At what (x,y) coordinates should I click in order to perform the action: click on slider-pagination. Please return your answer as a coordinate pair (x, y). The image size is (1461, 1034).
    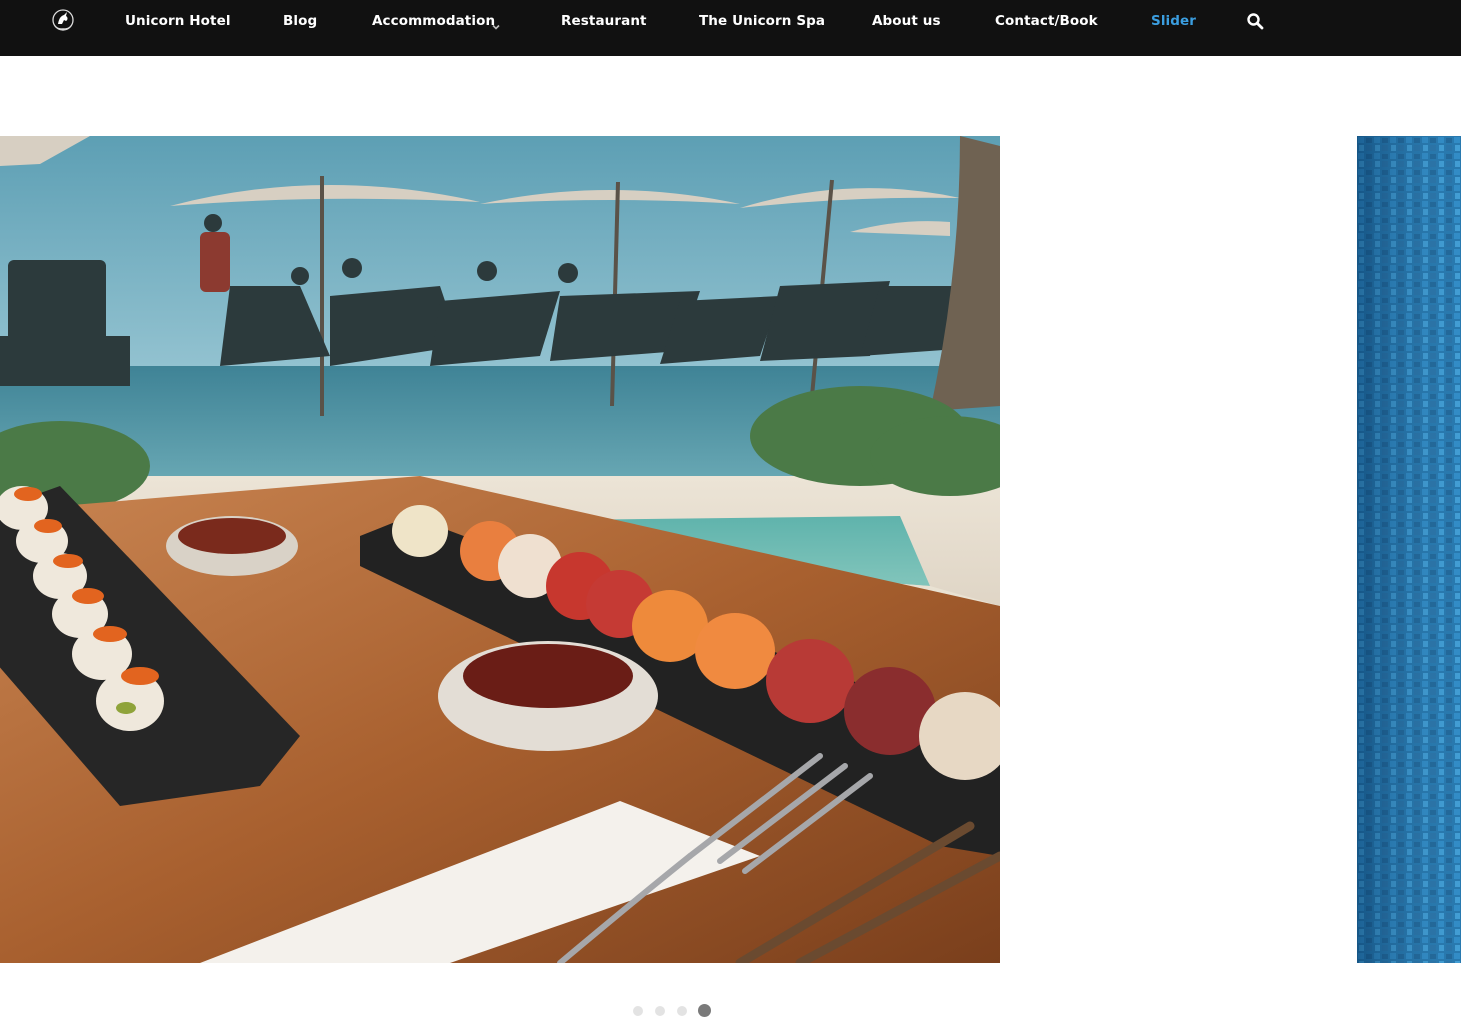
    Looking at the image, I should click on (673, 1011).